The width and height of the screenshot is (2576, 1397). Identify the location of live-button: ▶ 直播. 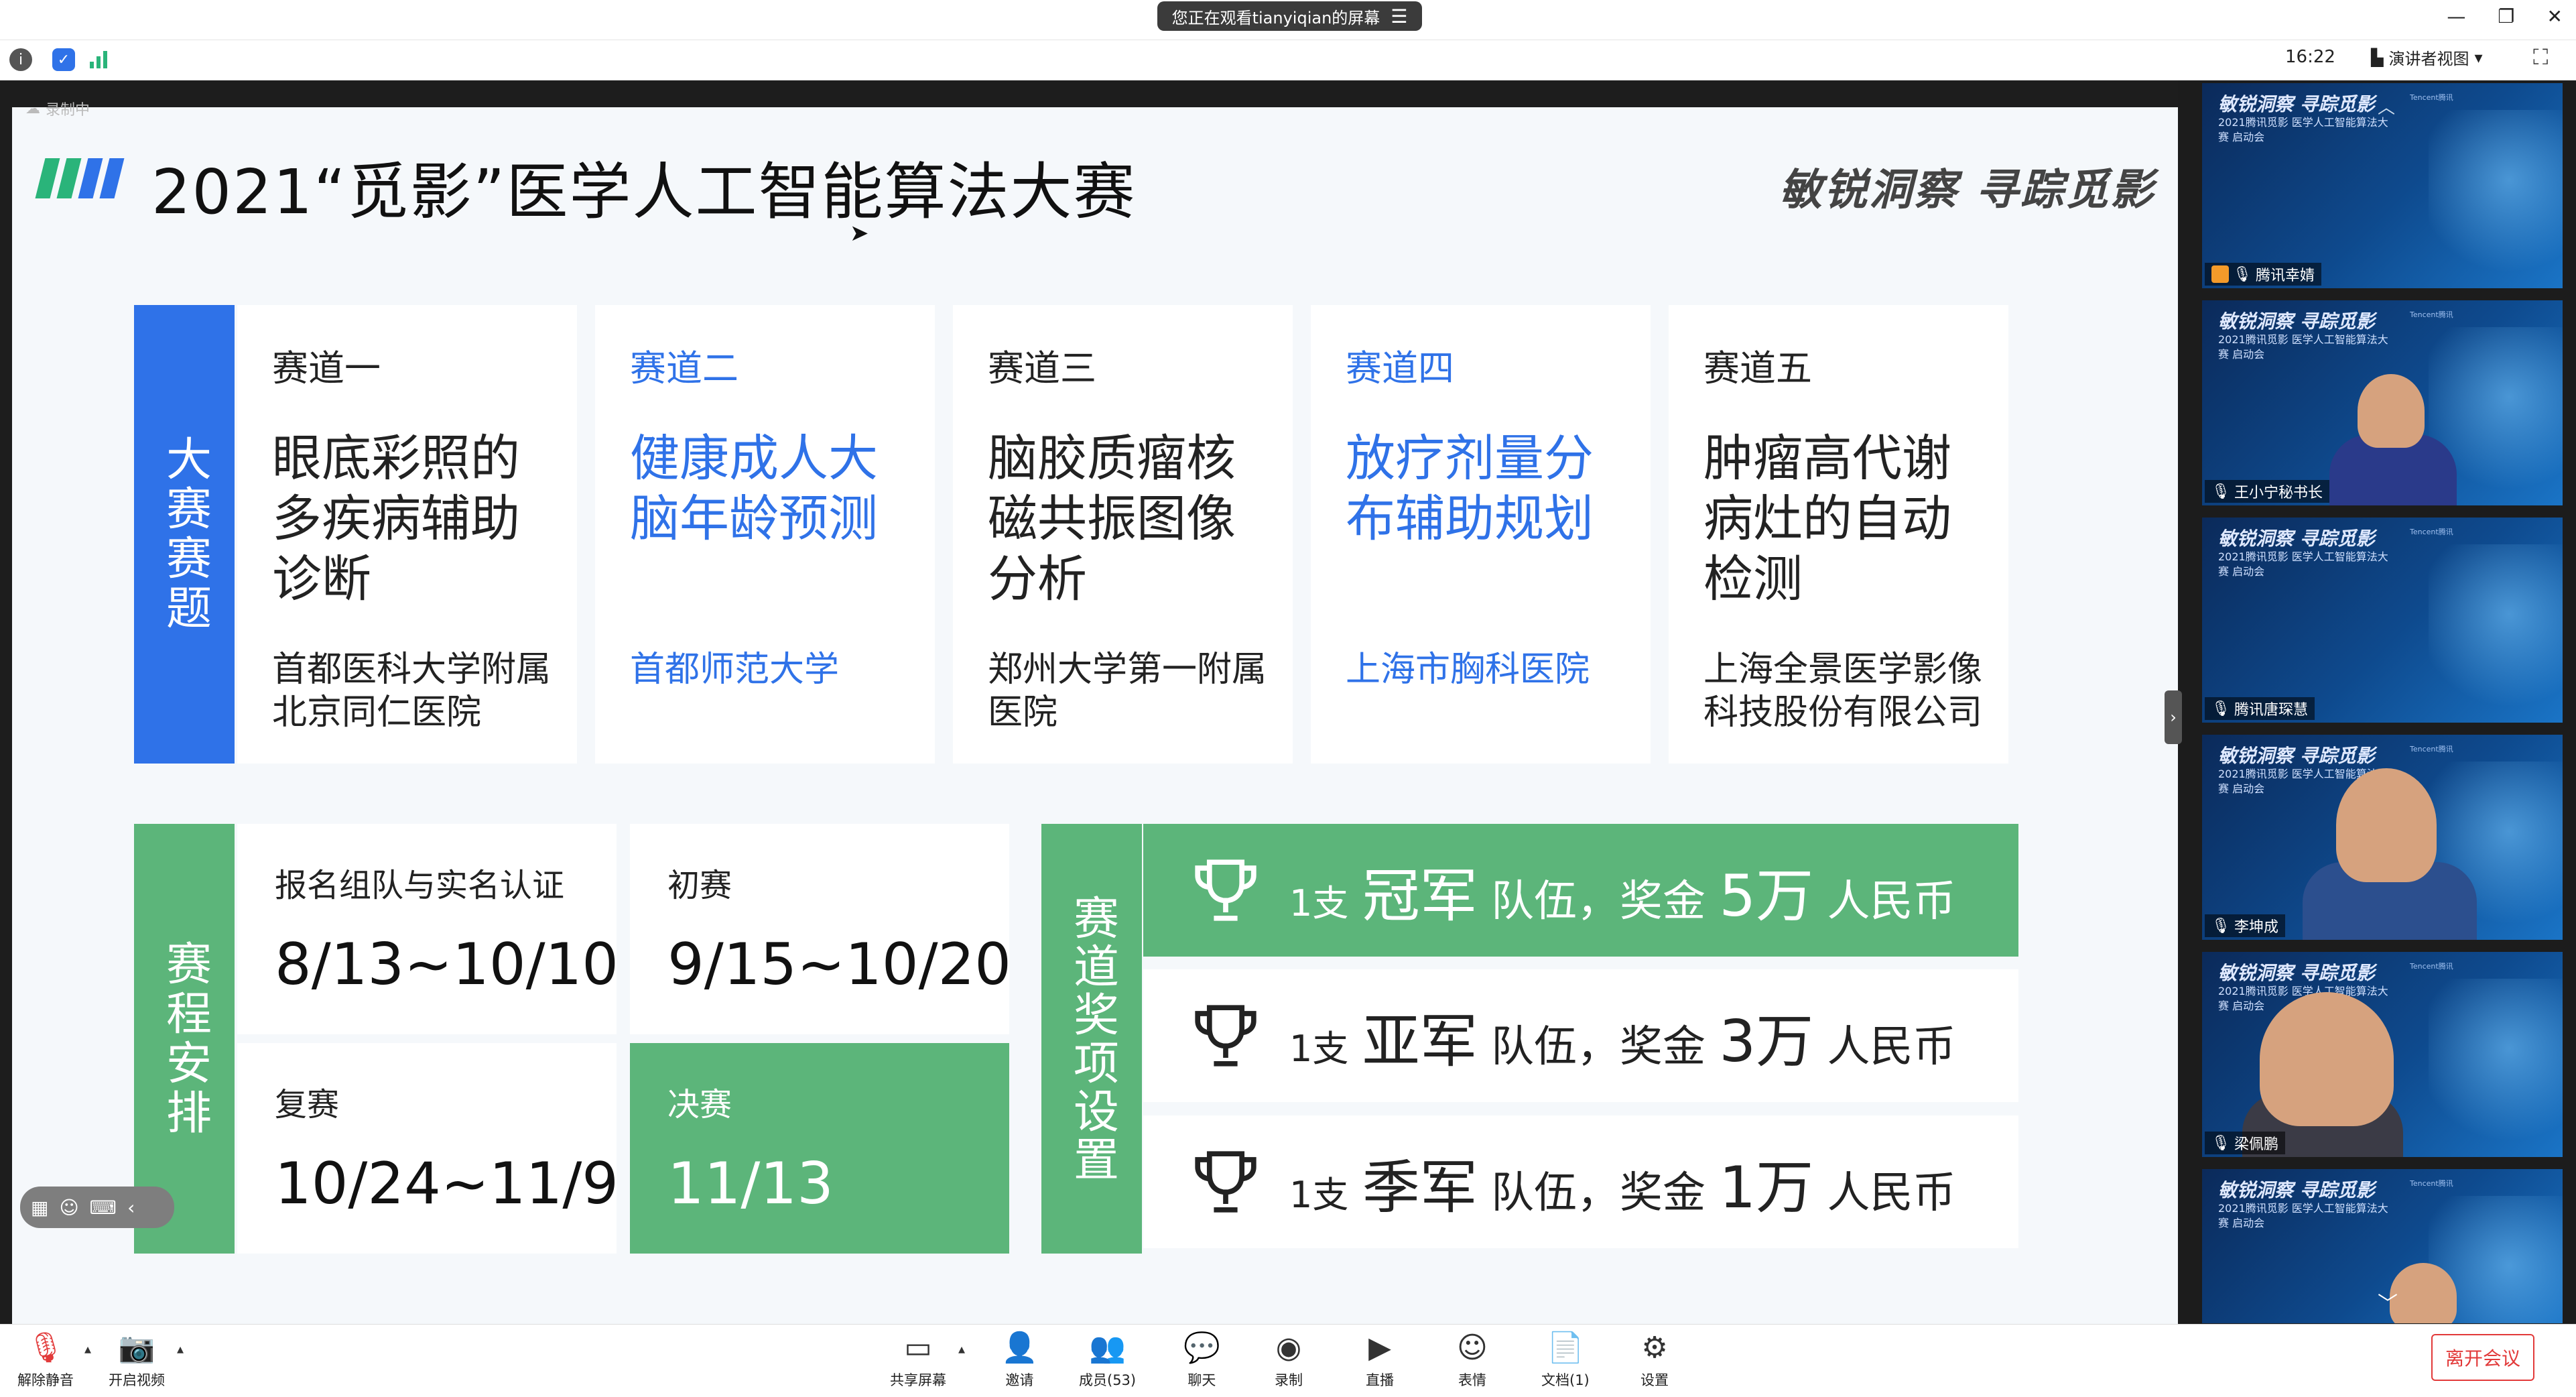
(1380, 1360).